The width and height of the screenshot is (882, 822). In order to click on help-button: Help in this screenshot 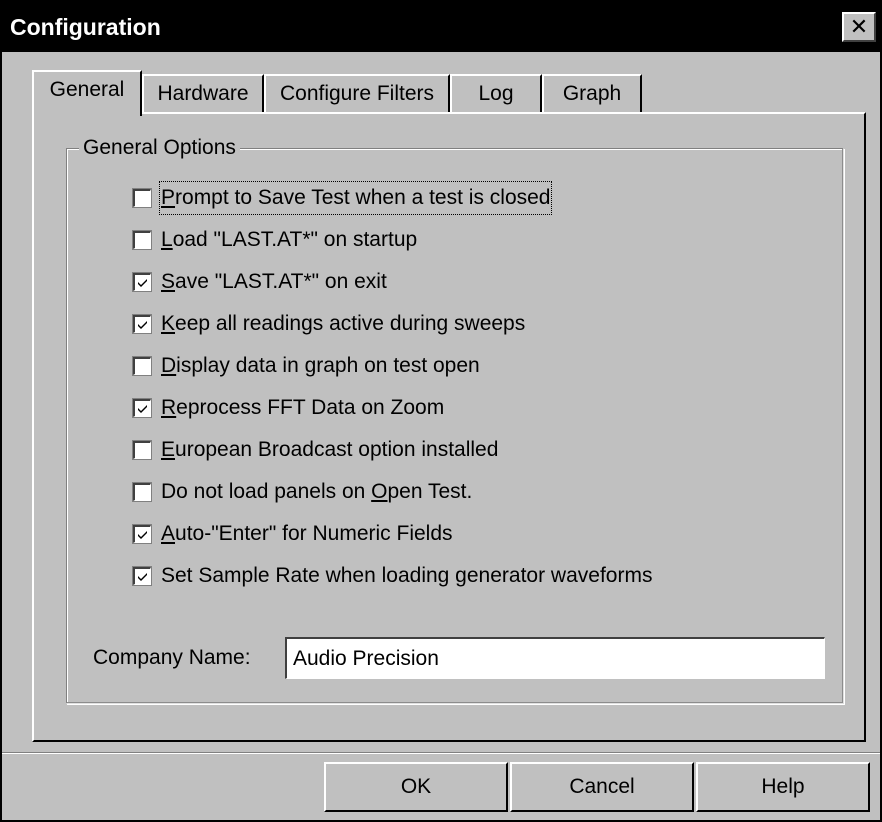, I will do `click(783, 787)`.